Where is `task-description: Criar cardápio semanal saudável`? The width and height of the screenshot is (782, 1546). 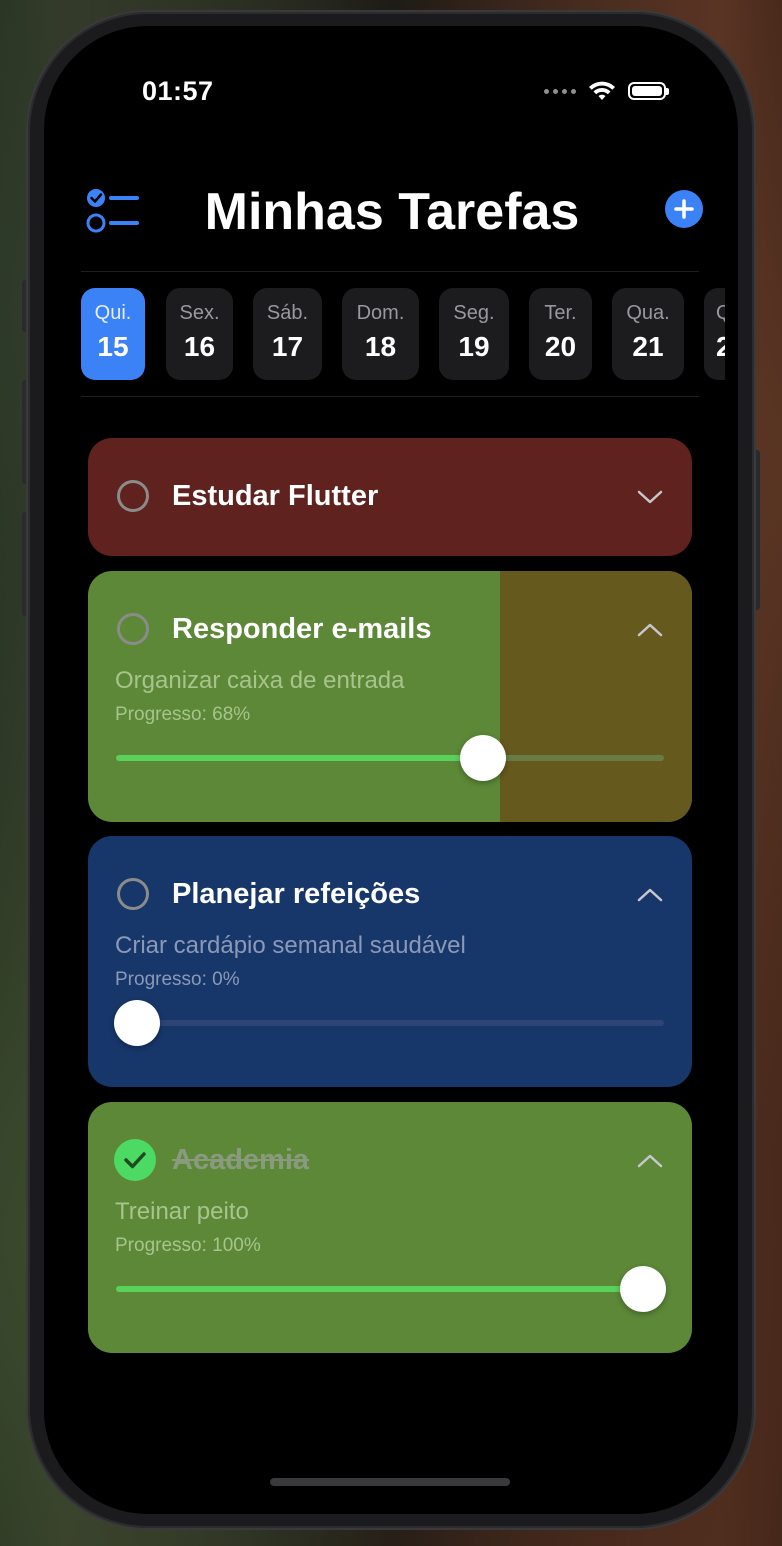
task-description: Criar cardápio semanal saudável is located at coordinates (290, 945).